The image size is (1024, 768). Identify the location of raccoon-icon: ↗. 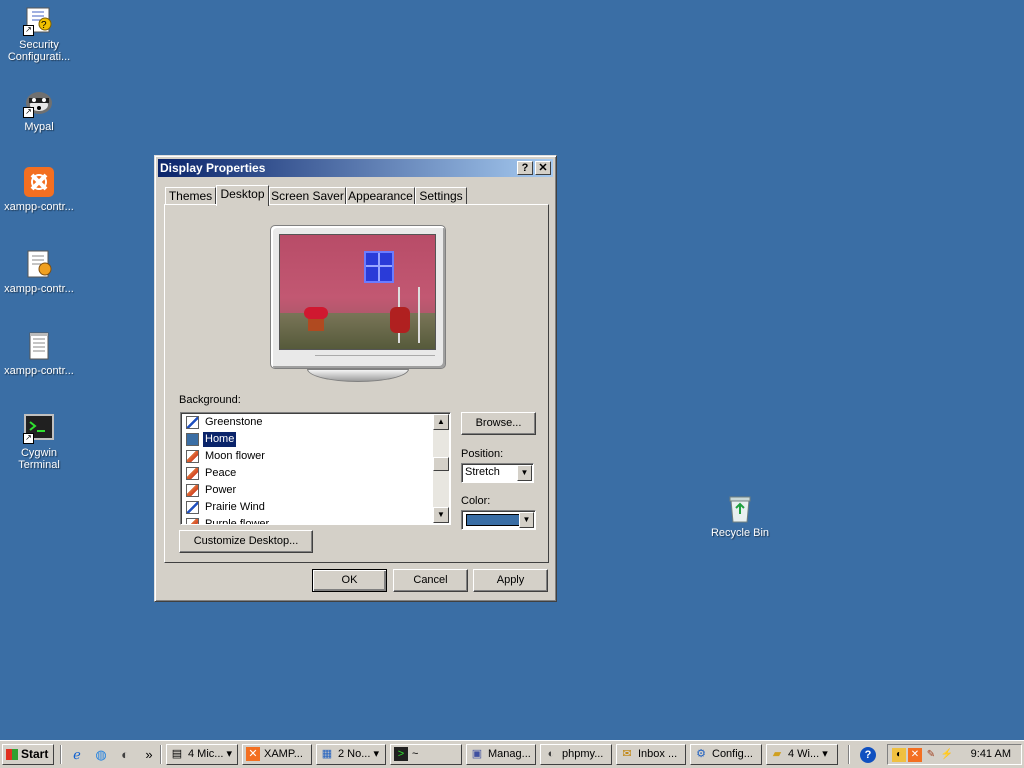
(39, 102).